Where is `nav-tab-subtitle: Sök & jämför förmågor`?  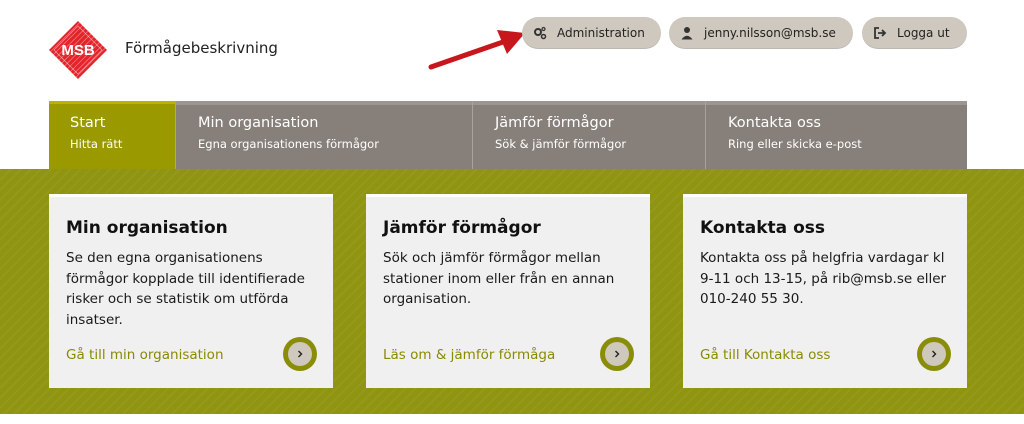
nav-tab-subtitle: Sök & jämför förmågor is located at coordinates (561, 144).